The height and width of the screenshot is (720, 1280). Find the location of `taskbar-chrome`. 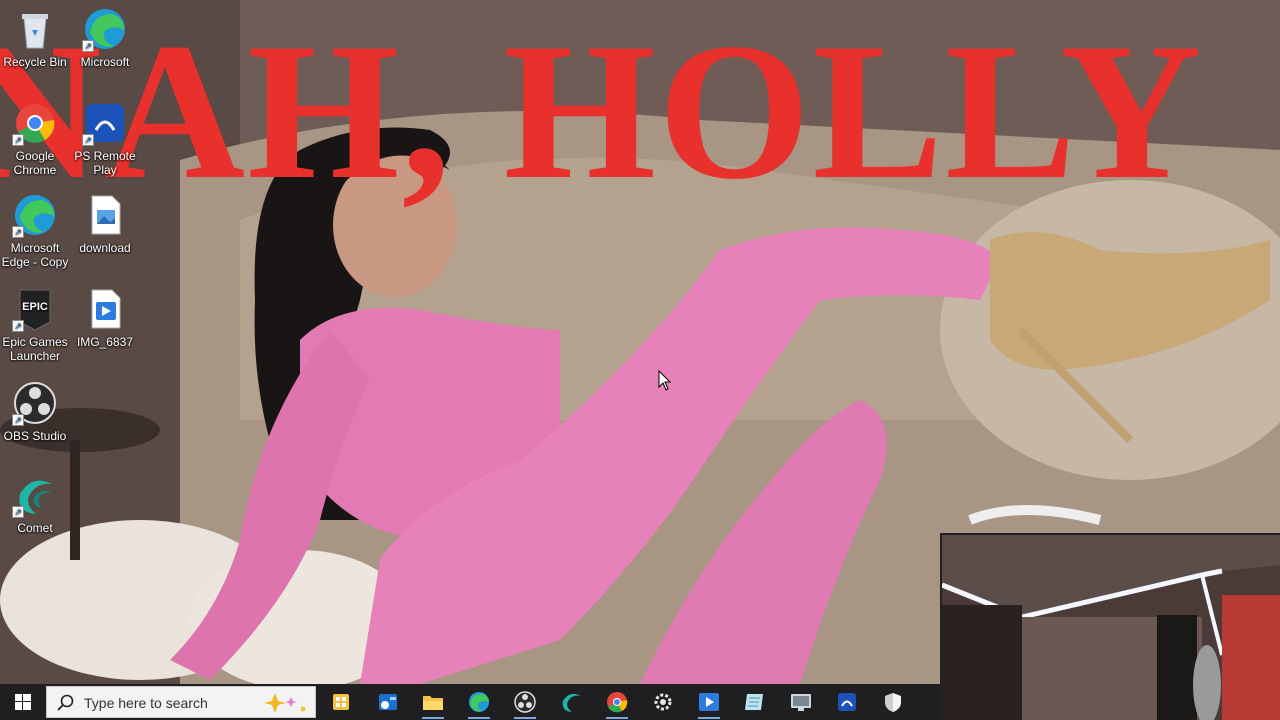

taskbar-chrome is located at coordinates (617, 702).